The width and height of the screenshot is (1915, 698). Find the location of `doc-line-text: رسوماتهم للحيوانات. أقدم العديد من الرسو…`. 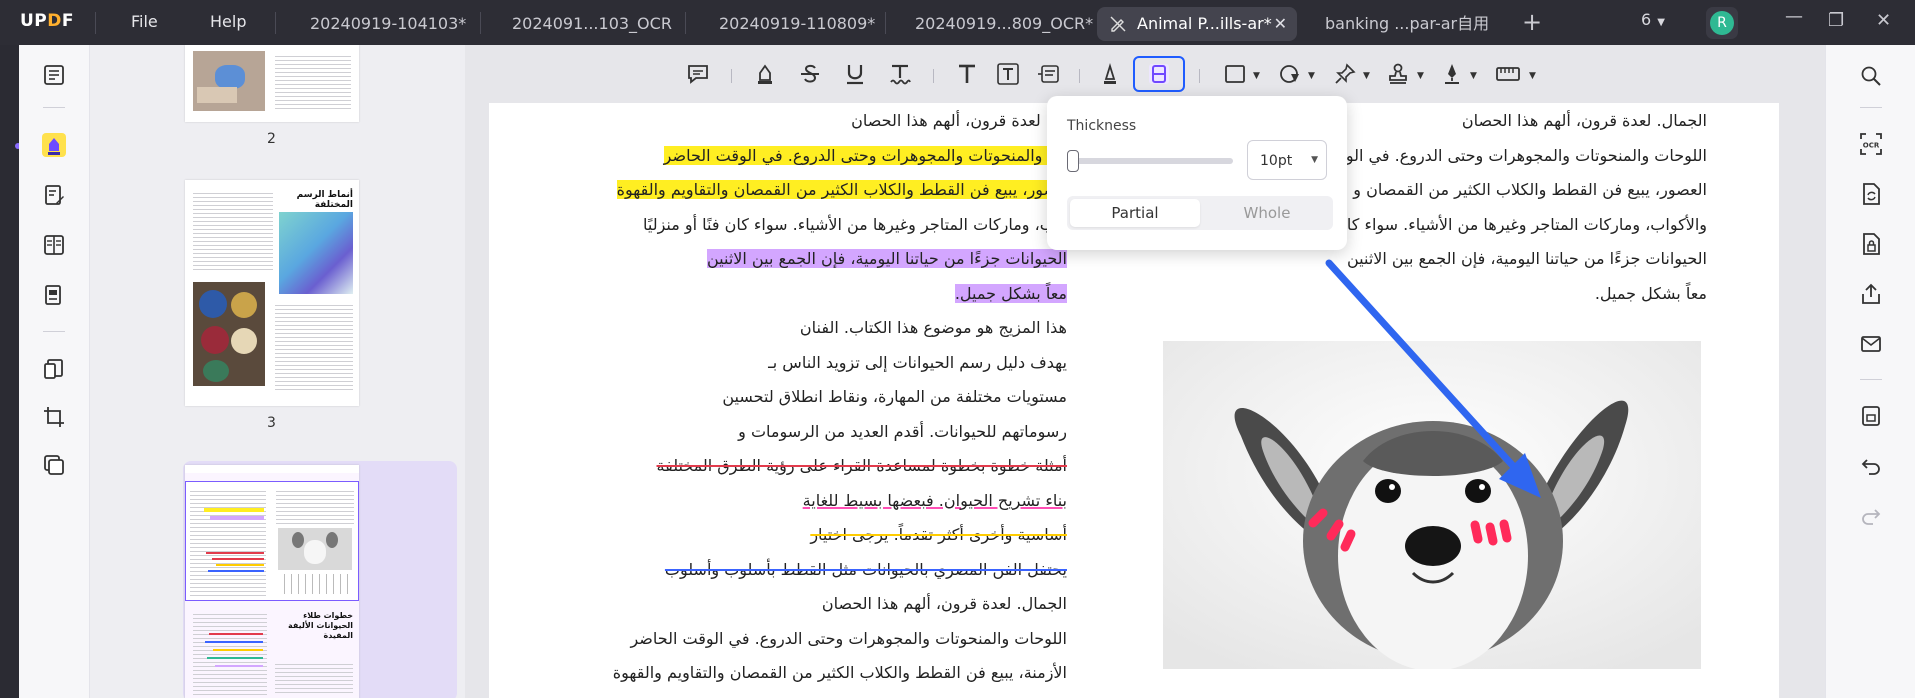

doc-line-text: رسوماتهم للحيوانات. أقدم العديد من الرسو… is located at coordinates (902, 431).